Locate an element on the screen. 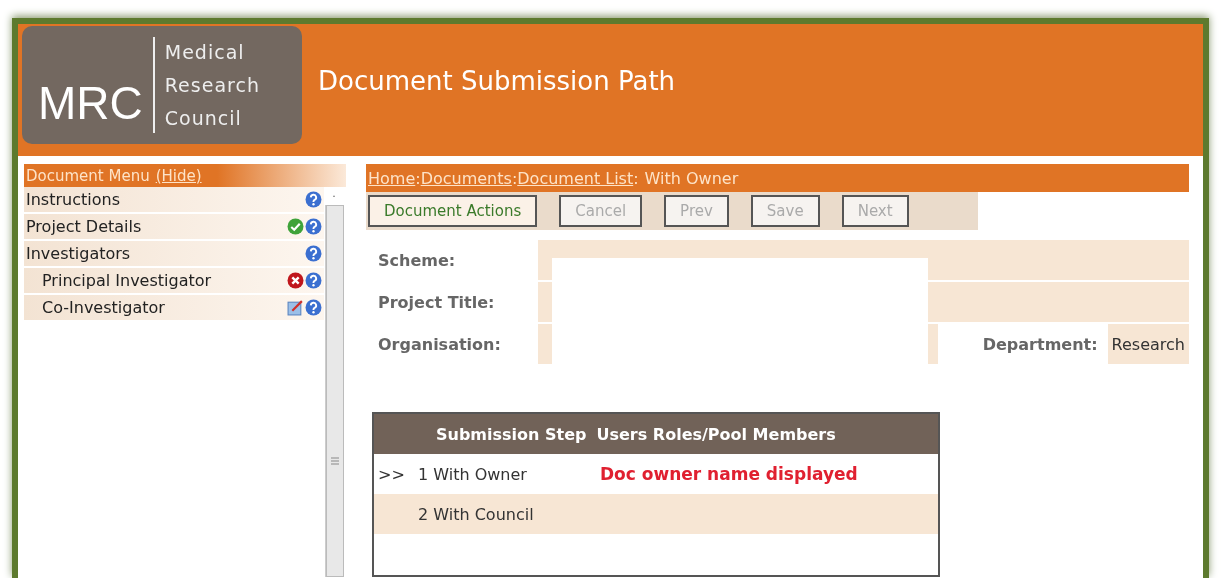 This screenshot has width=1225, height=578. current-marker: >> is located at coordinates (391, 474).